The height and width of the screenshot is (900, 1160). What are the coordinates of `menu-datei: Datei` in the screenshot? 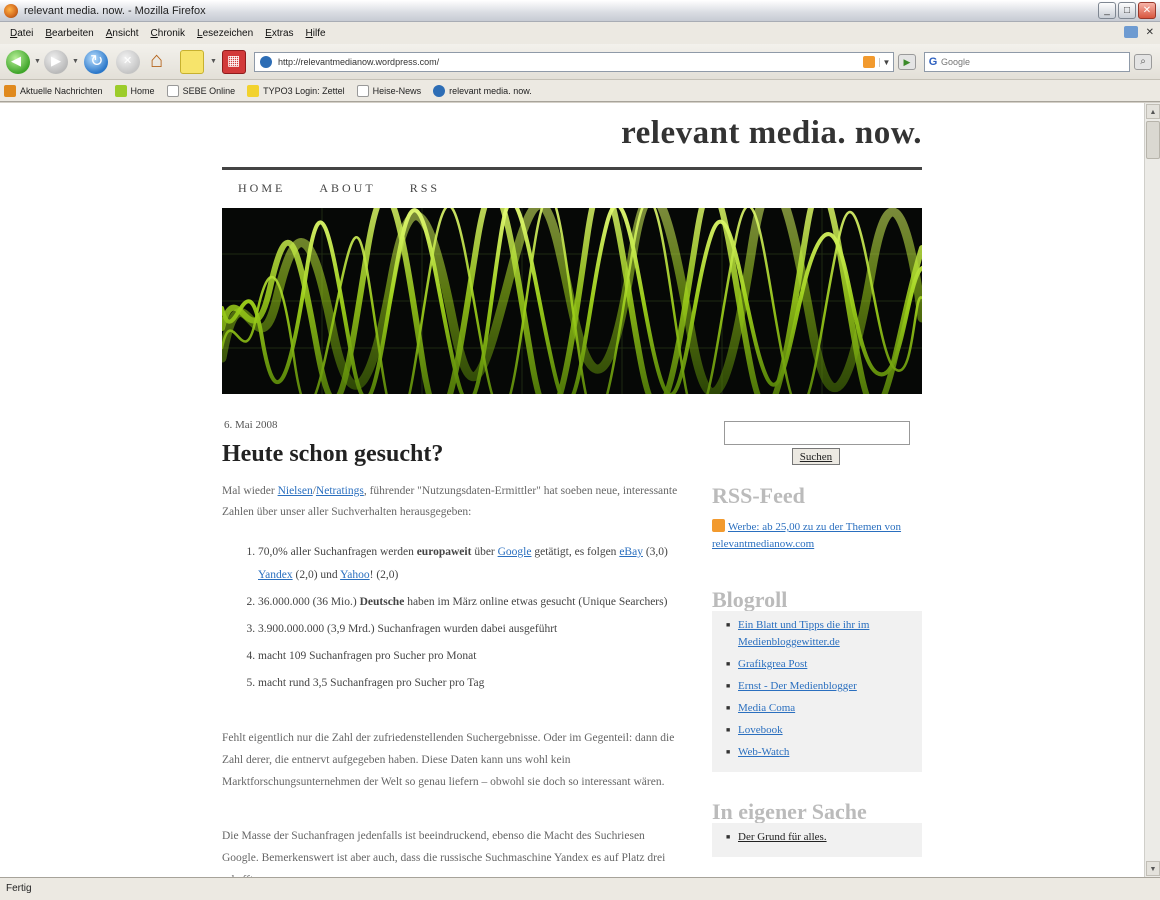 It's located at (21, 33).